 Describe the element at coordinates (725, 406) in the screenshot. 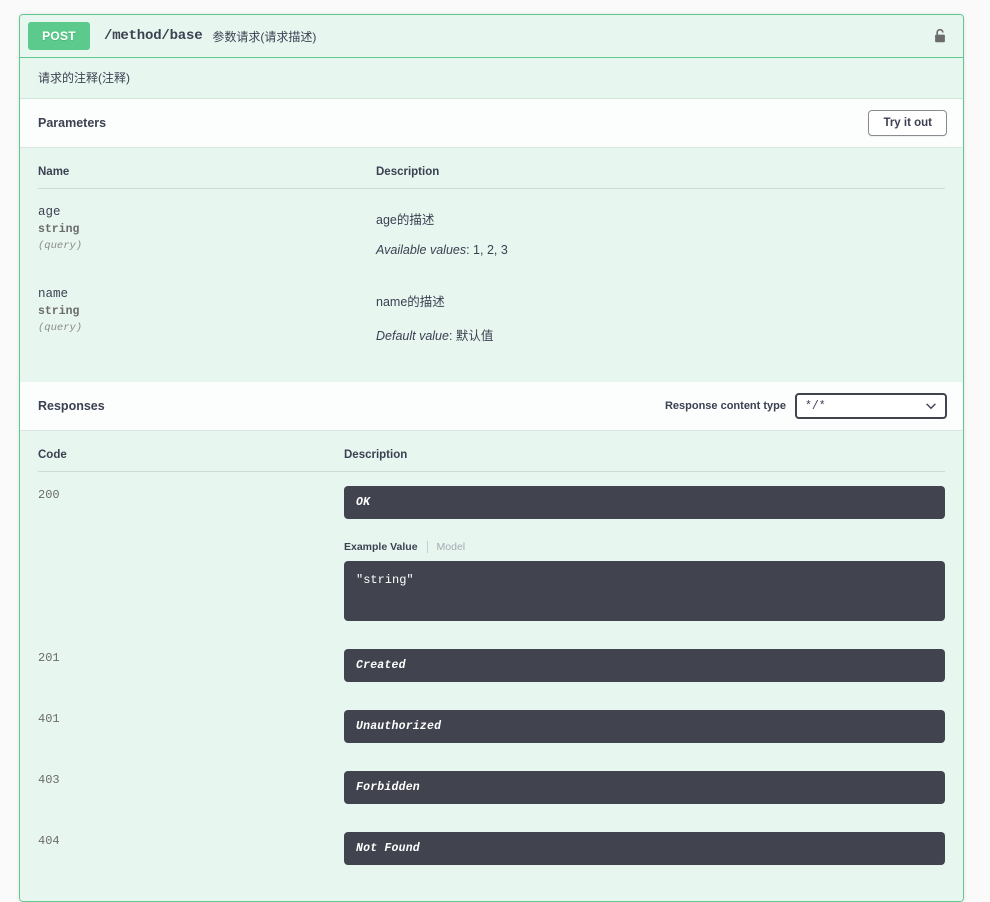

I see `response-content-type-label: Response content type` at that location.